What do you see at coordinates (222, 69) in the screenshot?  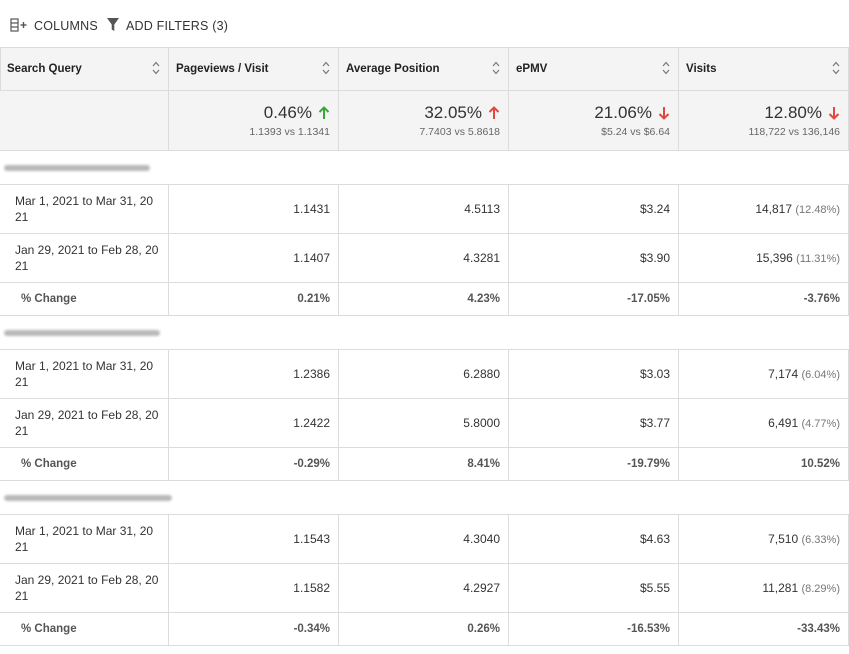 I see `column-header-label: Pageviews / Visit` at bounding box center [222, 69].